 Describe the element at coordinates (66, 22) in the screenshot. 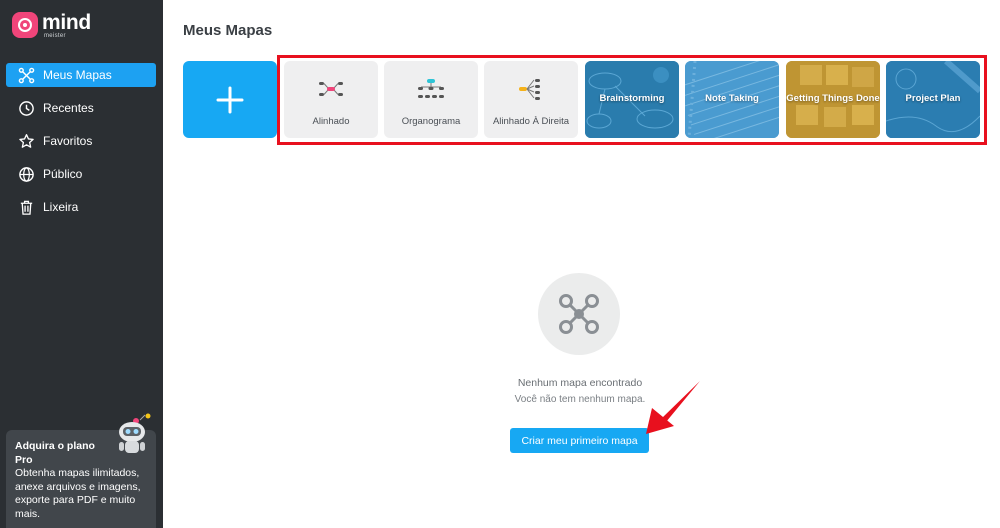

I see `logo-text: mind` at that location.